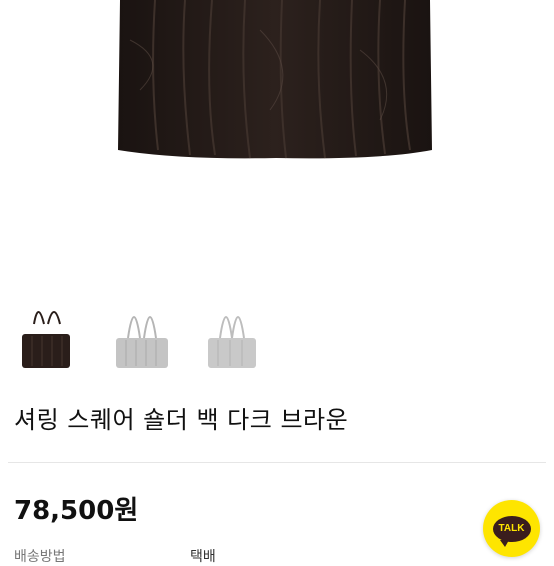 The width and height of the screenshot is (554, 566). What do you see at coordinates (76, 511) in the screenshot?
I see `product-price: 78,500원` at bounding box center [76, 511].